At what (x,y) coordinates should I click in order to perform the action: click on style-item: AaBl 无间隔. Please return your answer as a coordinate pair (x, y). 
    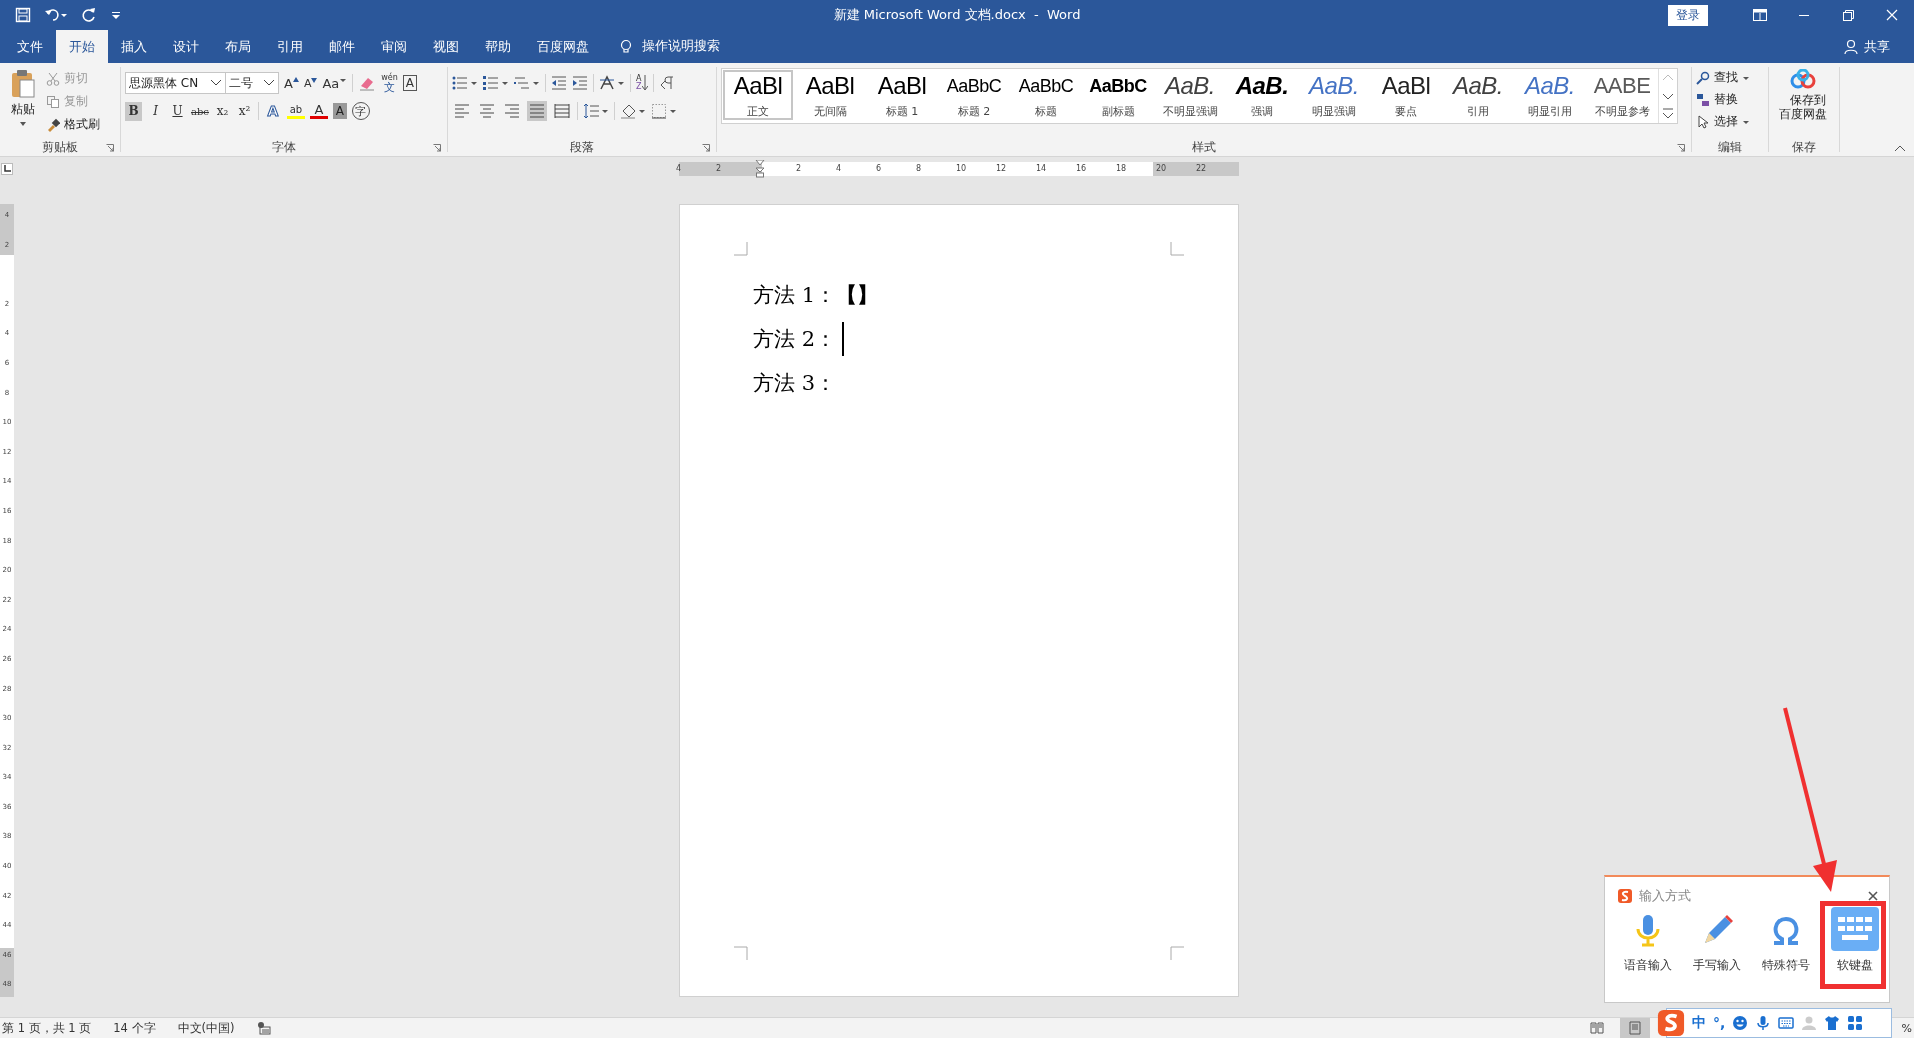
    Looking at the image, I should click on (830, 95).